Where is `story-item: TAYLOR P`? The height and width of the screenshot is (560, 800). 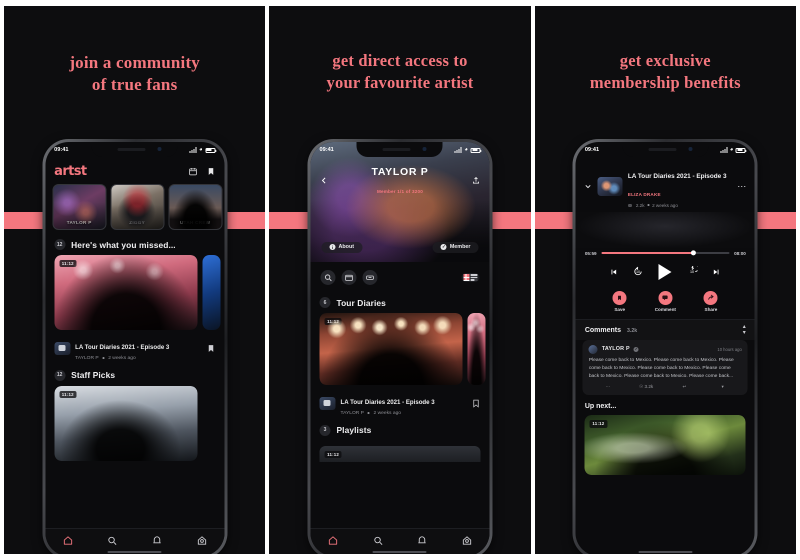
story-item: TAYLOR P is located at coordinates (79, 207).